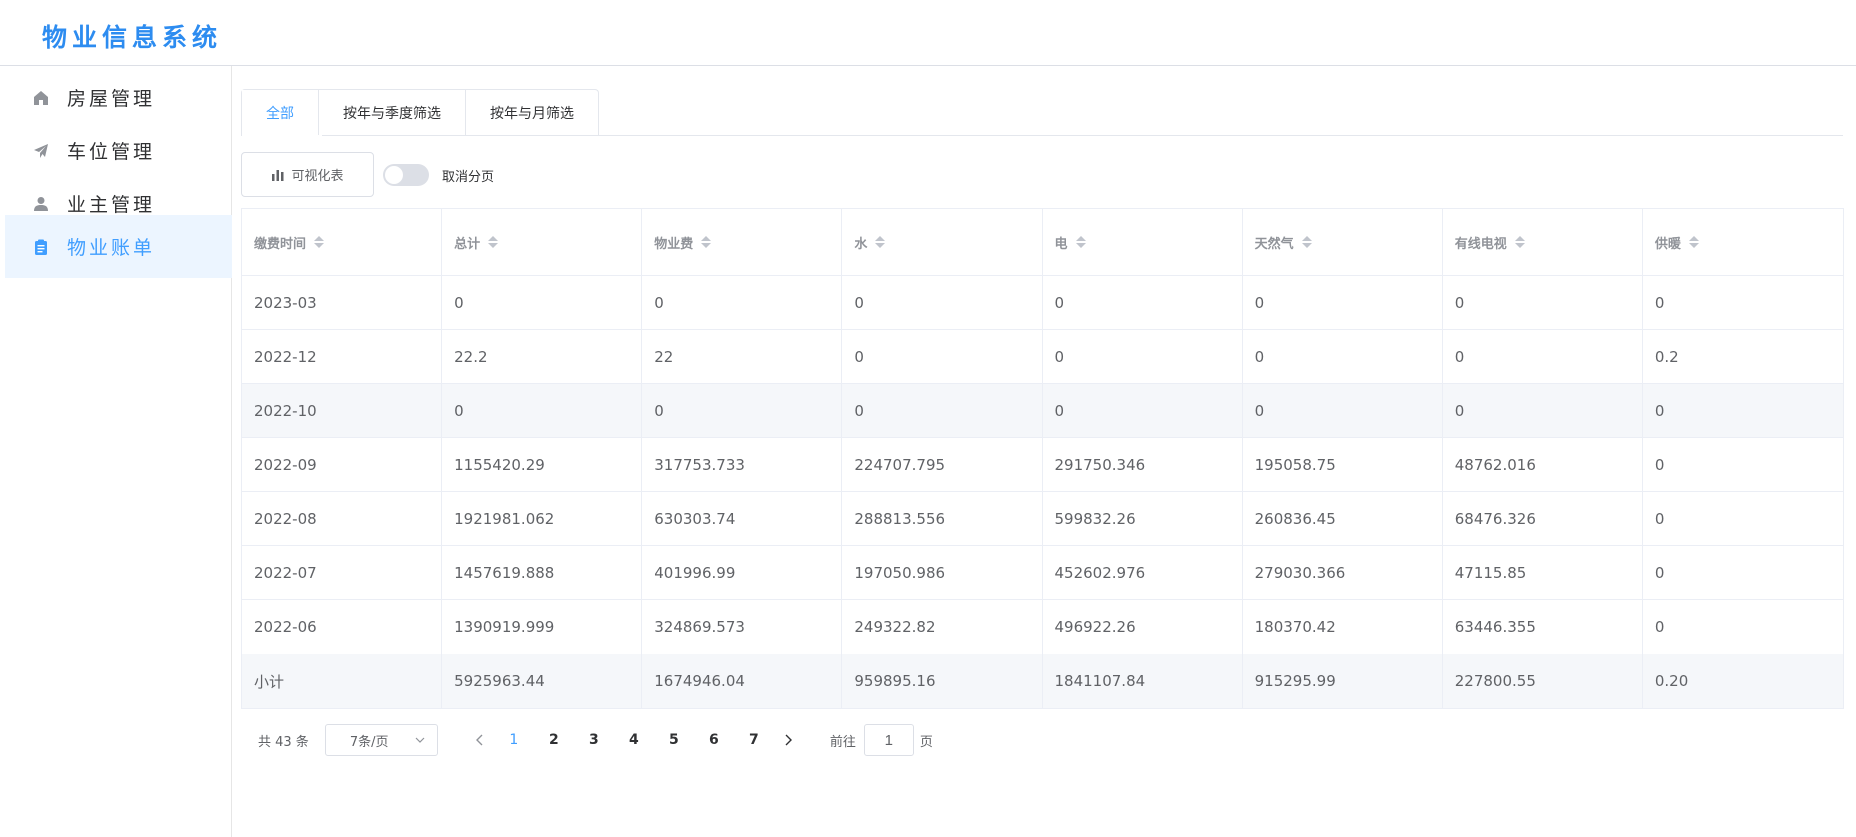  Describe the element at coordinates (1543, 242) in the screenshot. I see `column-header: 有线电视` at that location.